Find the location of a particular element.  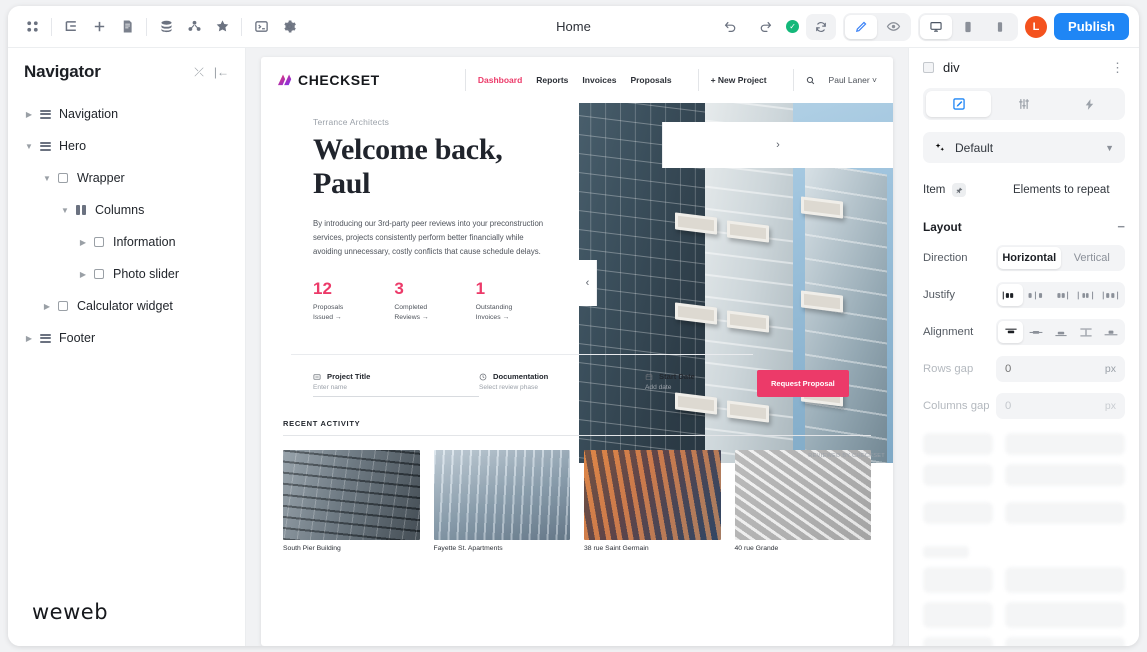

tree-node-label: Hero is located at coordinates (73, 146).